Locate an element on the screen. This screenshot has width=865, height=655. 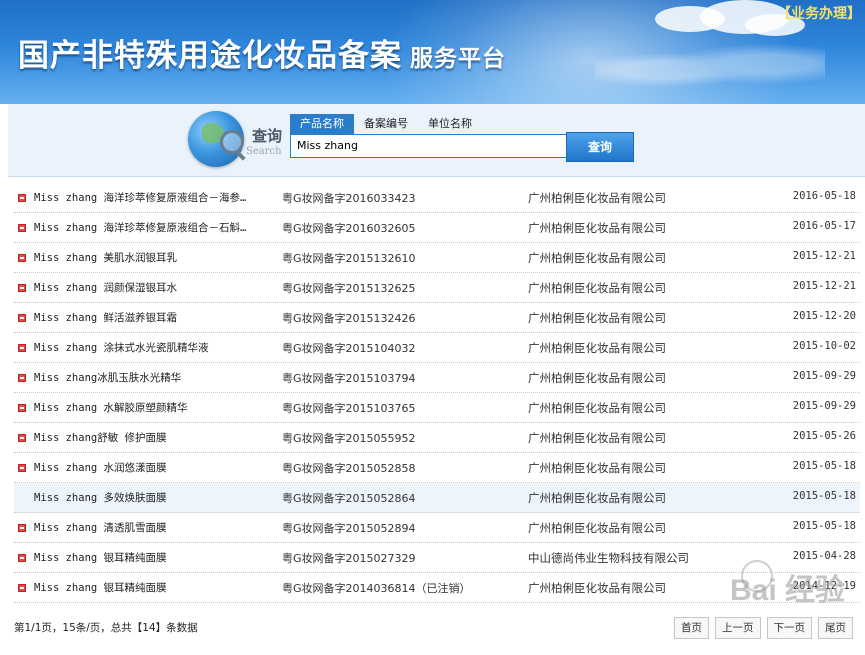
tab-record-number: 备案编号 is located at coordinates (386, 124).